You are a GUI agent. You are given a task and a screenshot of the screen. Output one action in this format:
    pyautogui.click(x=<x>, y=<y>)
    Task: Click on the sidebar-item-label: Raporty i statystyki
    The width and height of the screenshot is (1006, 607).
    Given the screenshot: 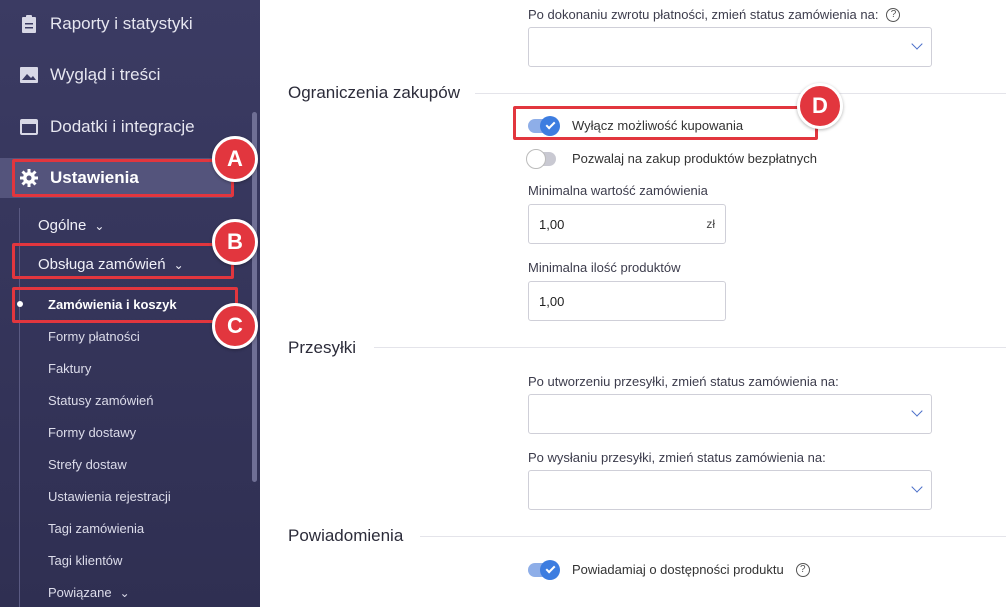 What is the action you would take?
    pyautogui.click(x=121, y=23)
    